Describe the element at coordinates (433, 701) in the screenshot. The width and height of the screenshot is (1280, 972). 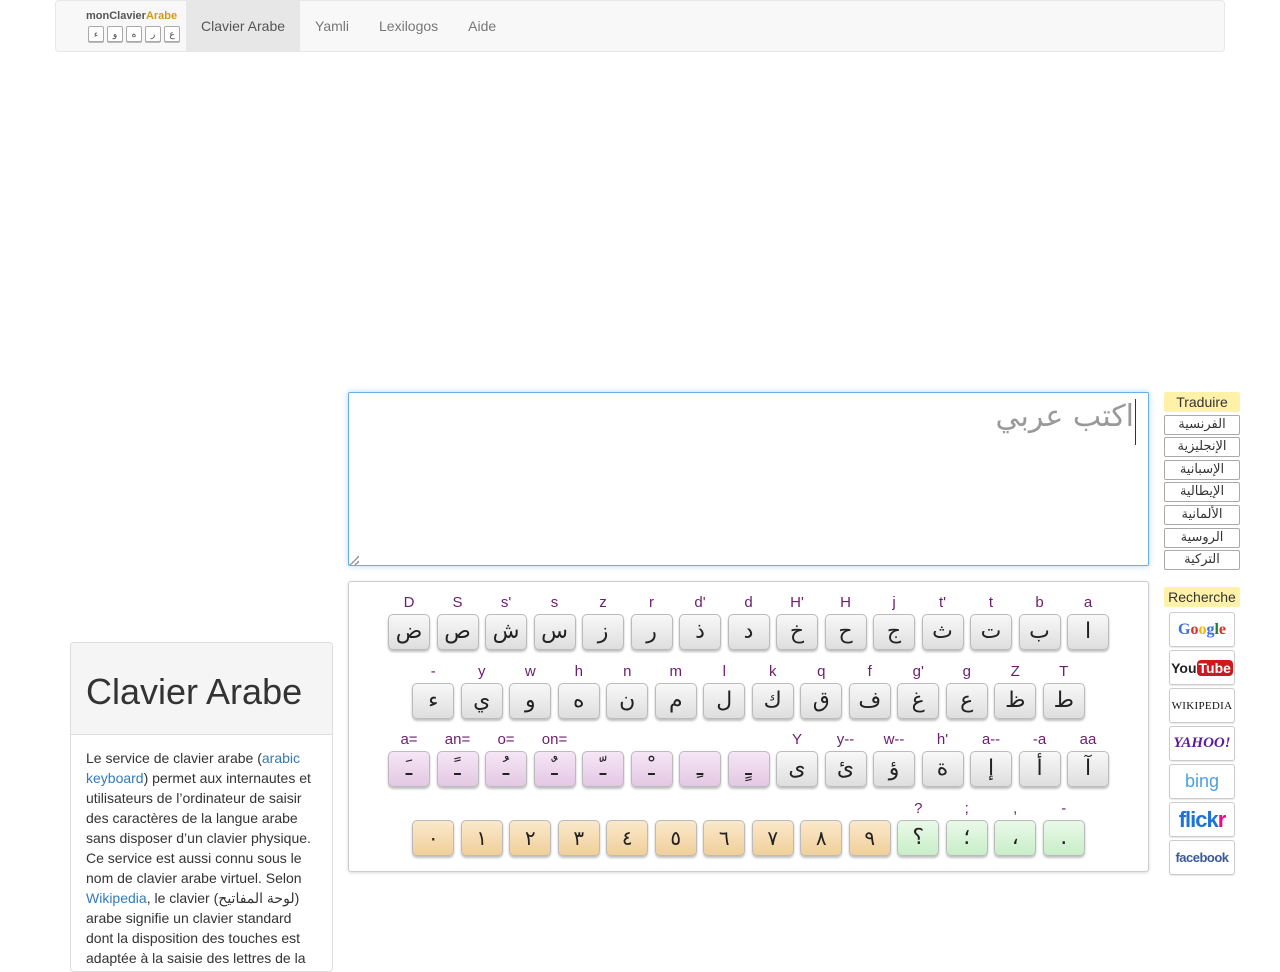
I see `keyboard-key: ء` at that location.